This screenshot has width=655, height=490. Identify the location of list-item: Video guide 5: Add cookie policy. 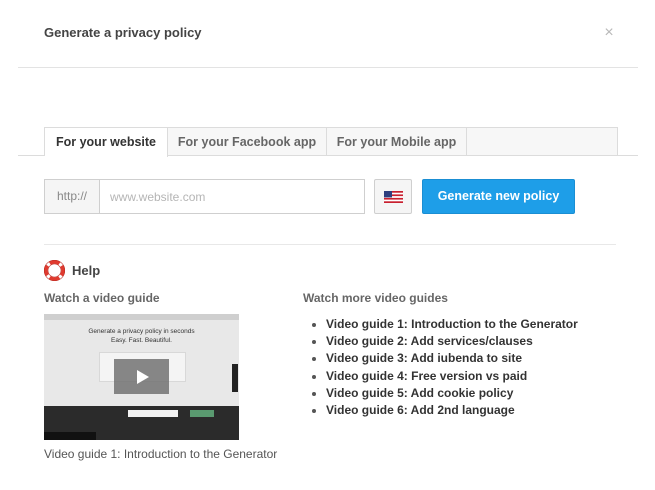
(440, 393).